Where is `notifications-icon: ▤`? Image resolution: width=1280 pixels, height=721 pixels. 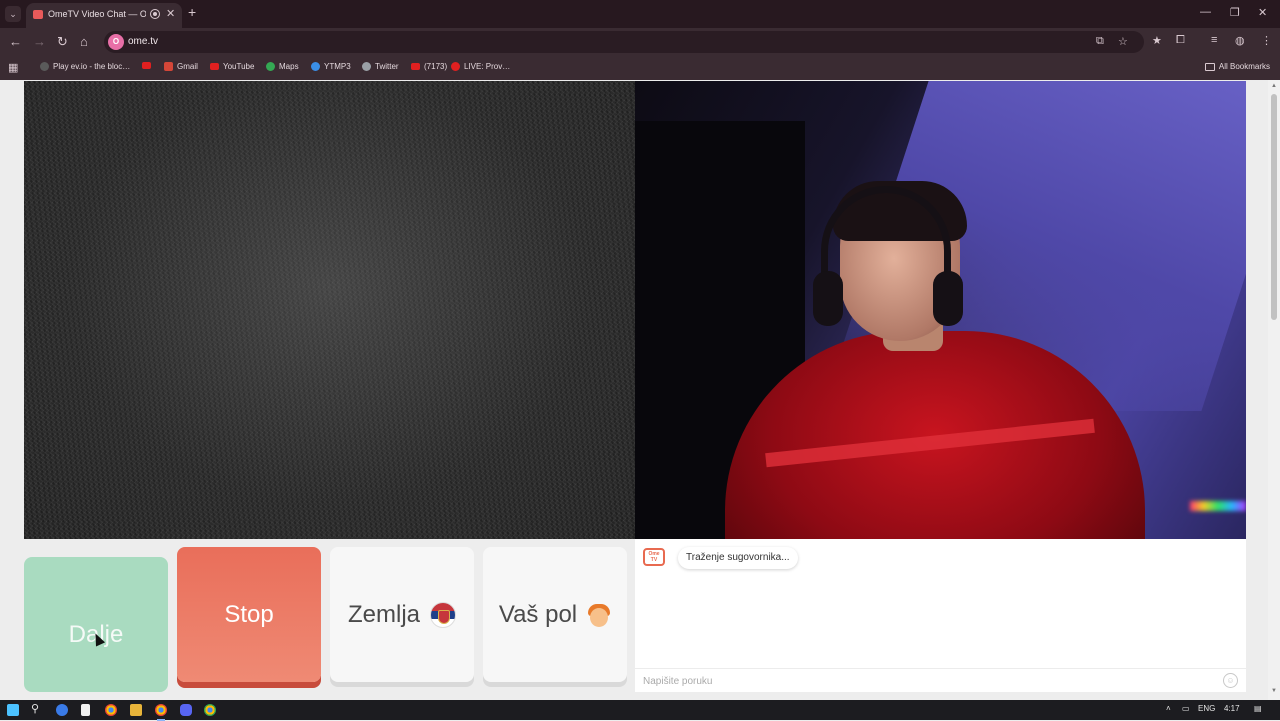
notifications-icon: ▤ is located at coordinates (1258, 708).